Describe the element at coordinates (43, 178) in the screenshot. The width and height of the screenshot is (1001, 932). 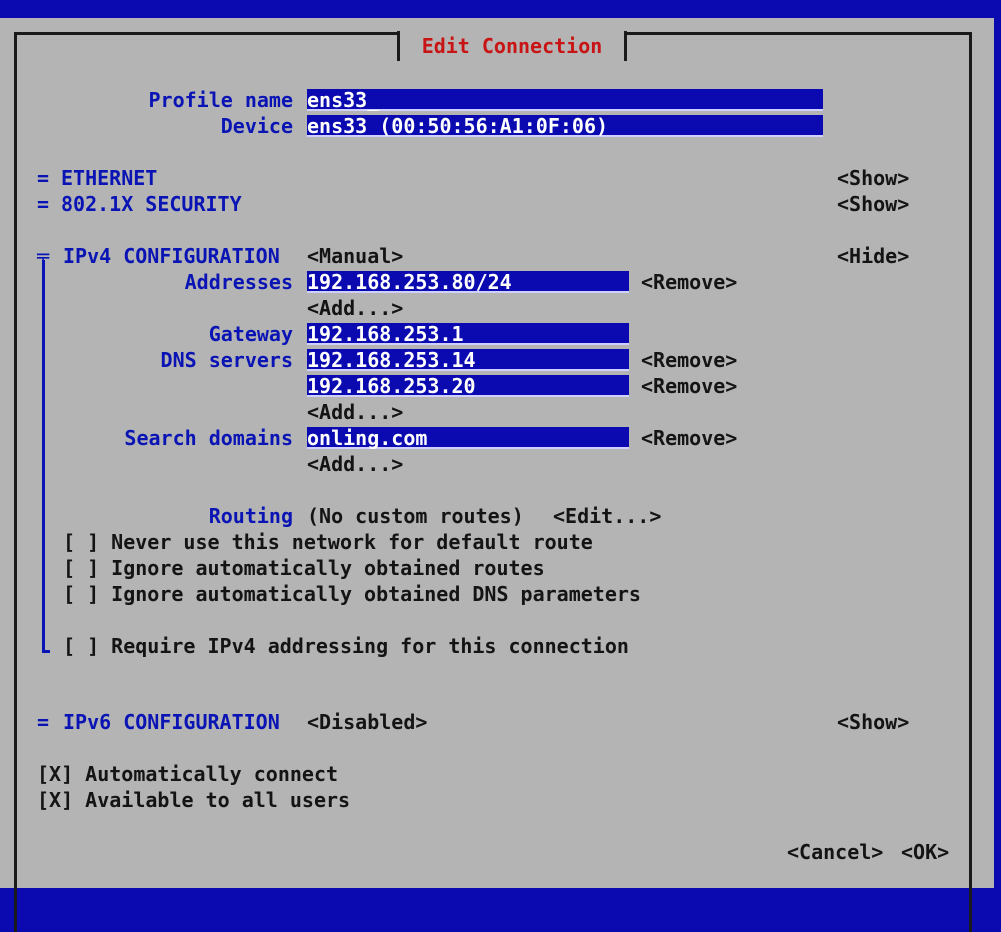
I see `ethernet-marker: =` at that location.